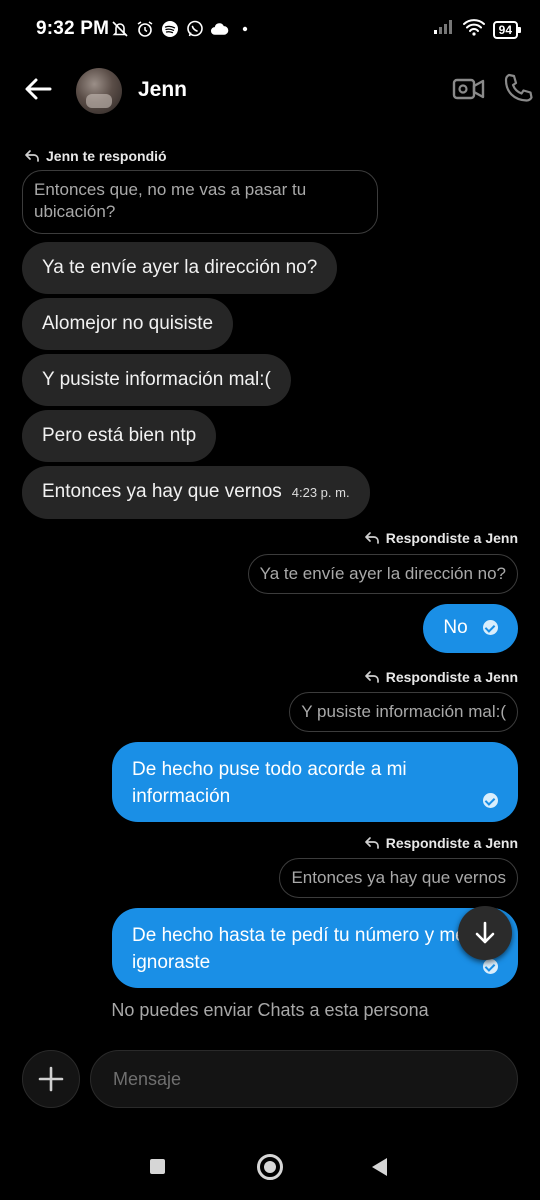 This screenshot has width=540, height=1200. Describe the element at coordinates (379, 1167) in the screenshot. I see `system-back-button` at that location.